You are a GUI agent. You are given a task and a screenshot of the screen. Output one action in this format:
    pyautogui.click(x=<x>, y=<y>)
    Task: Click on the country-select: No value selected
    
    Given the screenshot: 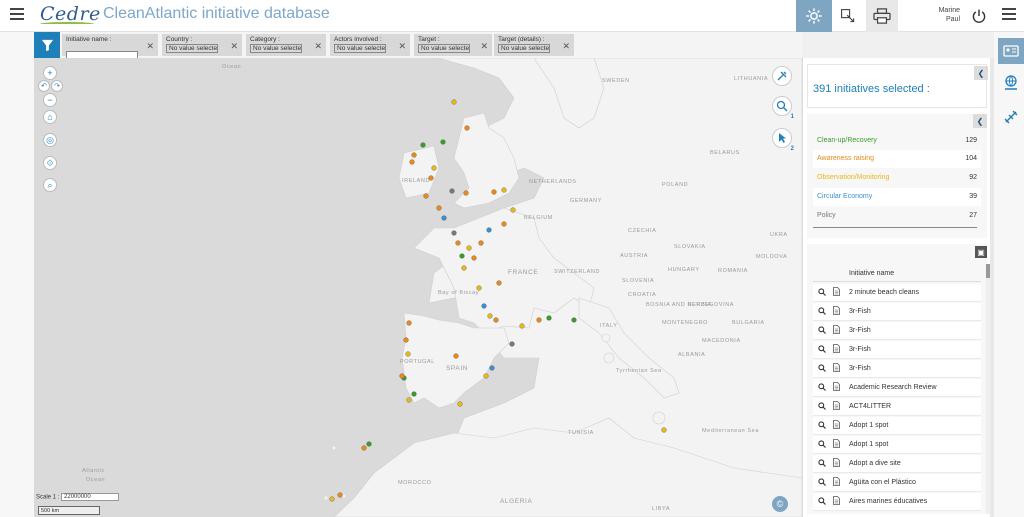 What is the action you would take?
    pyautogui.click(x=192, y=48)
    